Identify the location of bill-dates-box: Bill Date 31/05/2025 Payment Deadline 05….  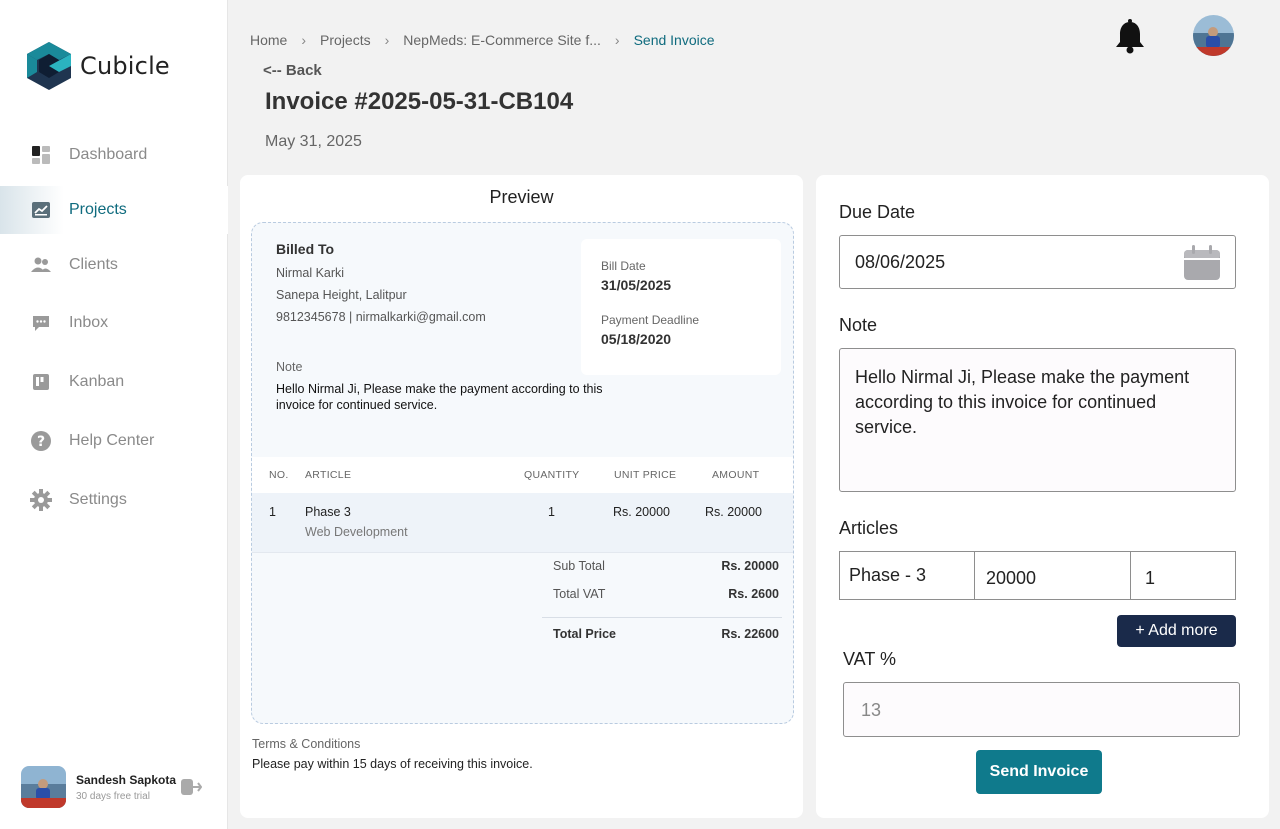
(681, 307).